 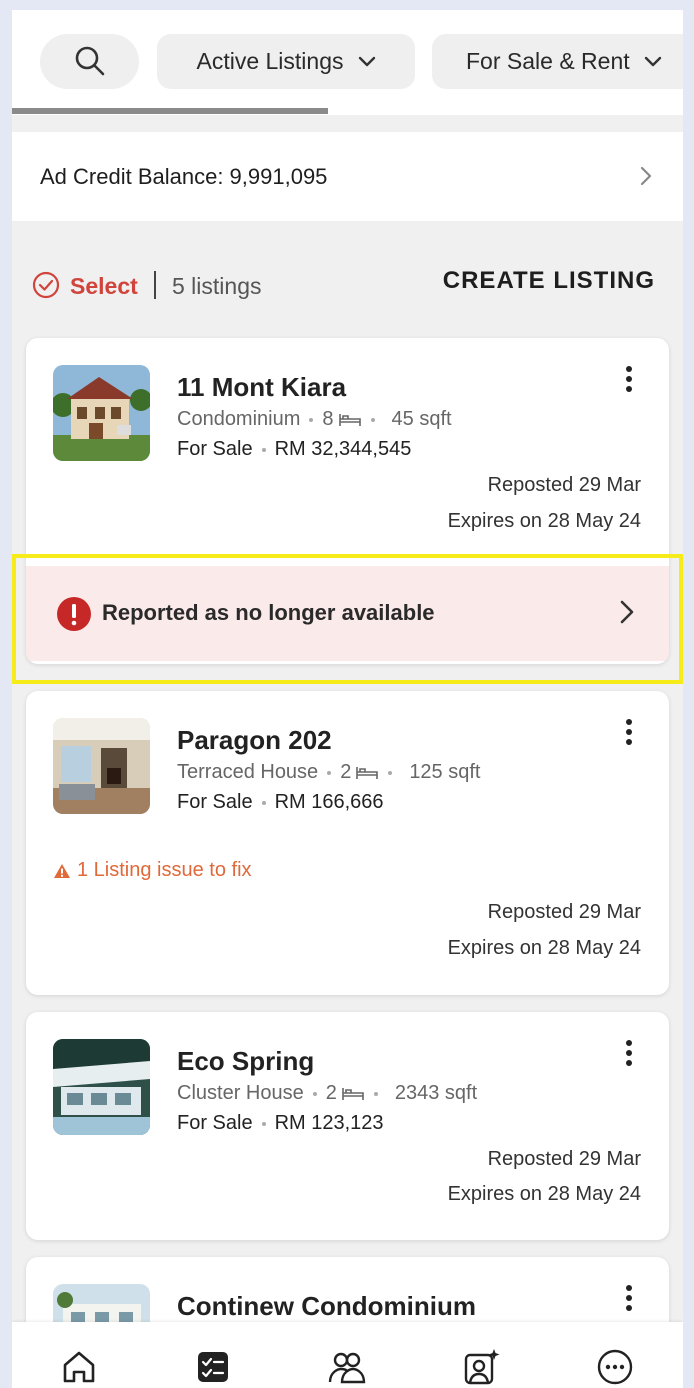 I want to click on select-check-icon, so click(x=46, y=285).